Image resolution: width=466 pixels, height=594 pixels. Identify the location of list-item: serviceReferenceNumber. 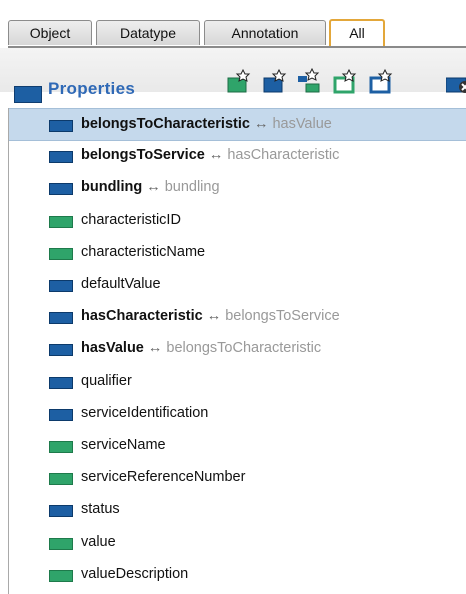
(237, 478).